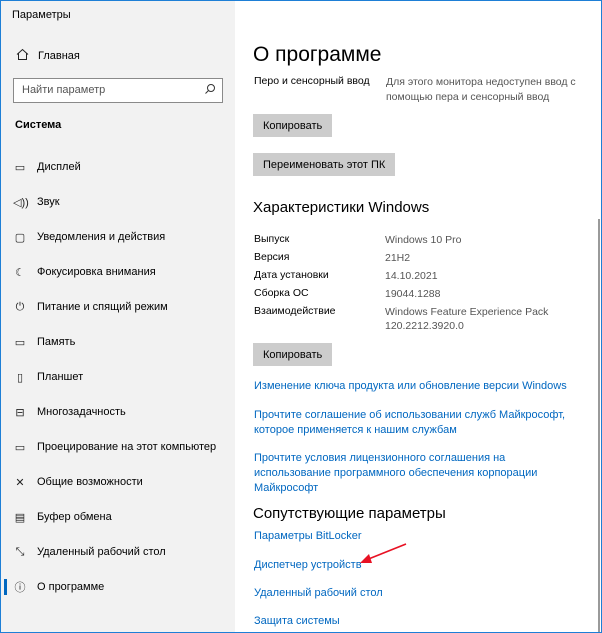 Image resolution: width=602 pixels, height=633 pixels. What do you see at coordinates (20, 237) in the screenshot?
I see `notifications-icon: ▢` at bounding box center [20, 237].